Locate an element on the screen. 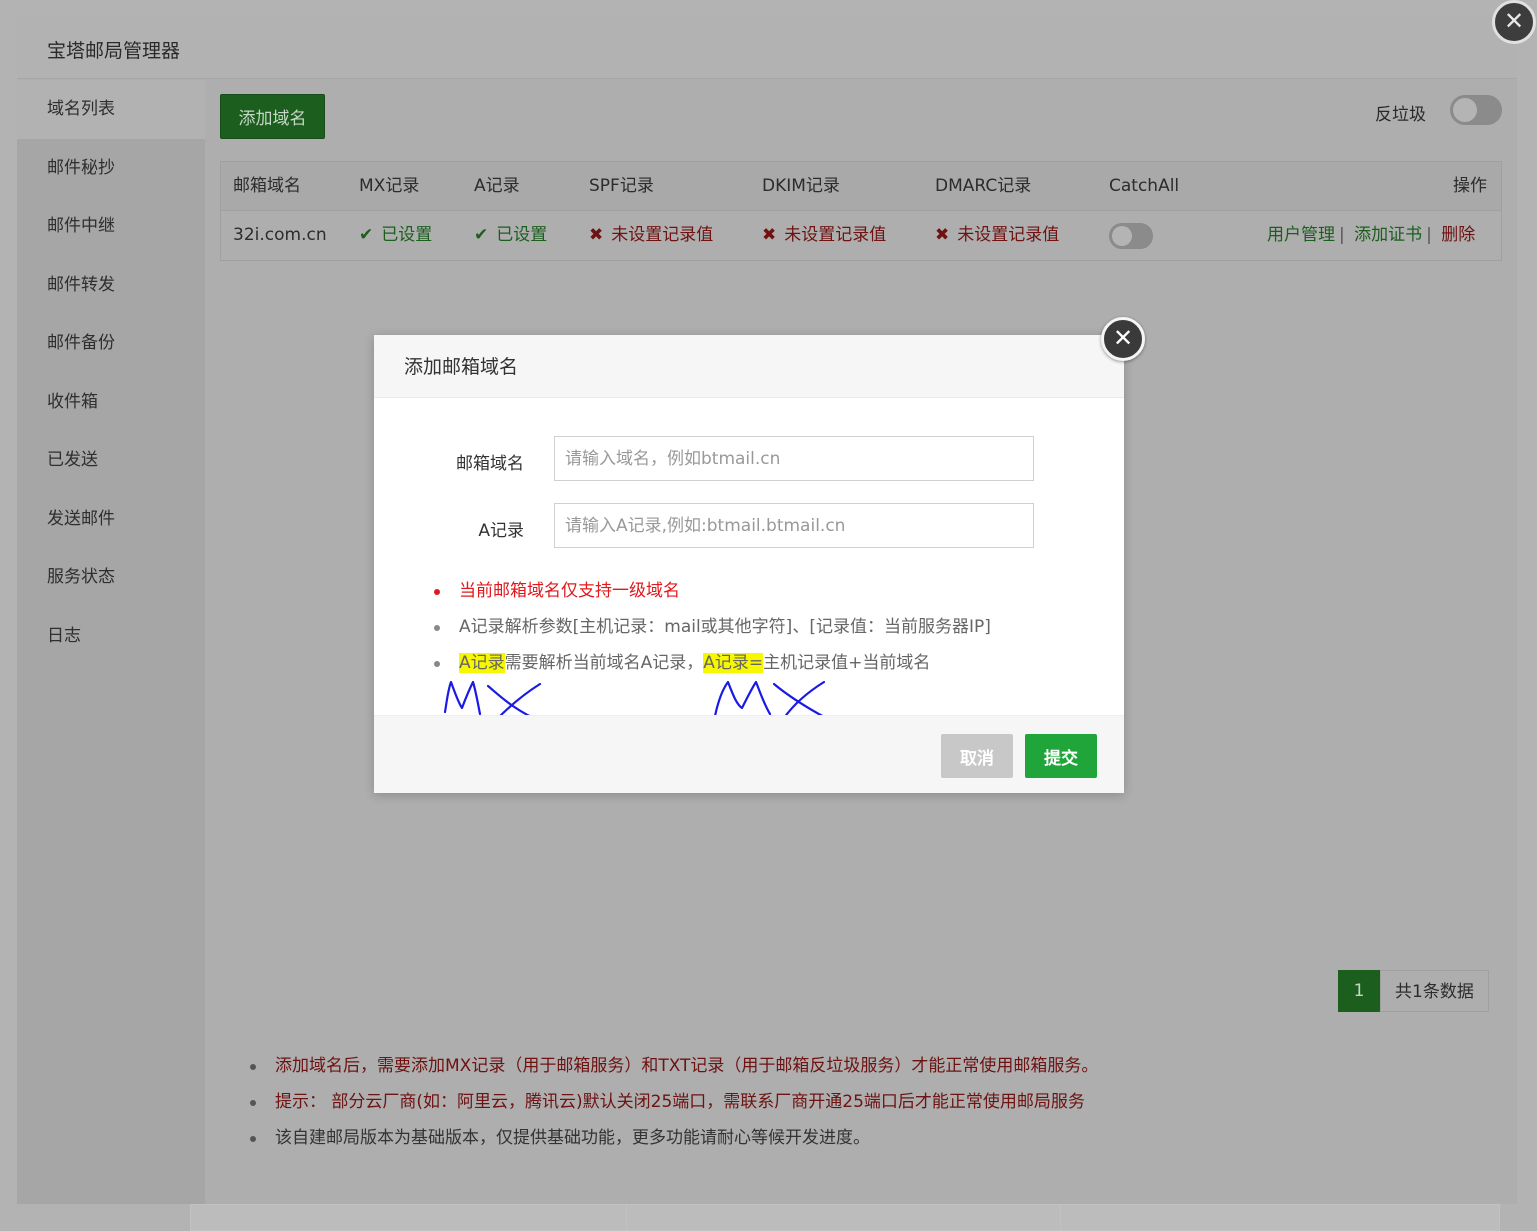 Image resolution: width=1537 pixels, height=1231 pixels. dmarc-status-cell: ✖ 未设置记录值 is located at coordinates (997, 235).